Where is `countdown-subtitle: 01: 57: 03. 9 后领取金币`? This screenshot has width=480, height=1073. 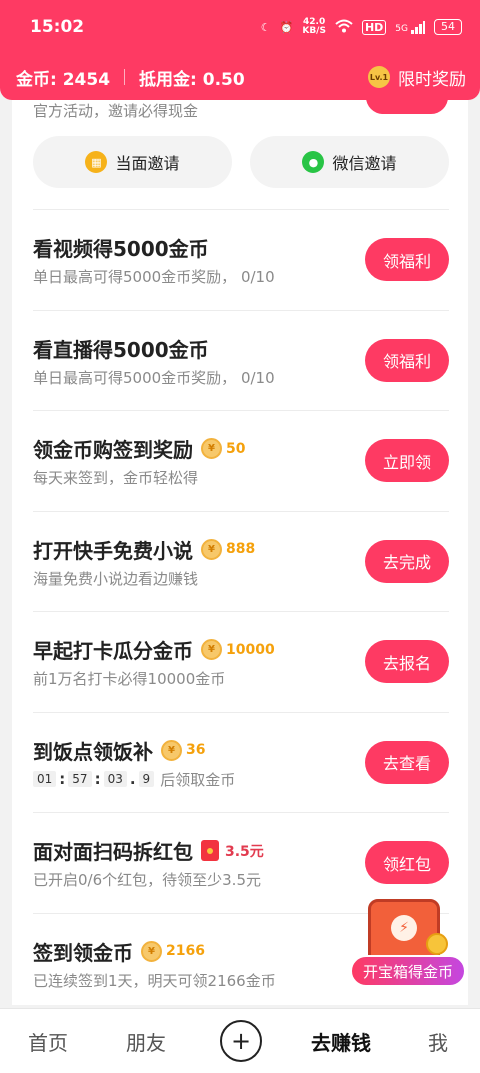 countdown-subtitle: 01: 57: 03. 9 后领取金币 is located at coordinates (134, 779).